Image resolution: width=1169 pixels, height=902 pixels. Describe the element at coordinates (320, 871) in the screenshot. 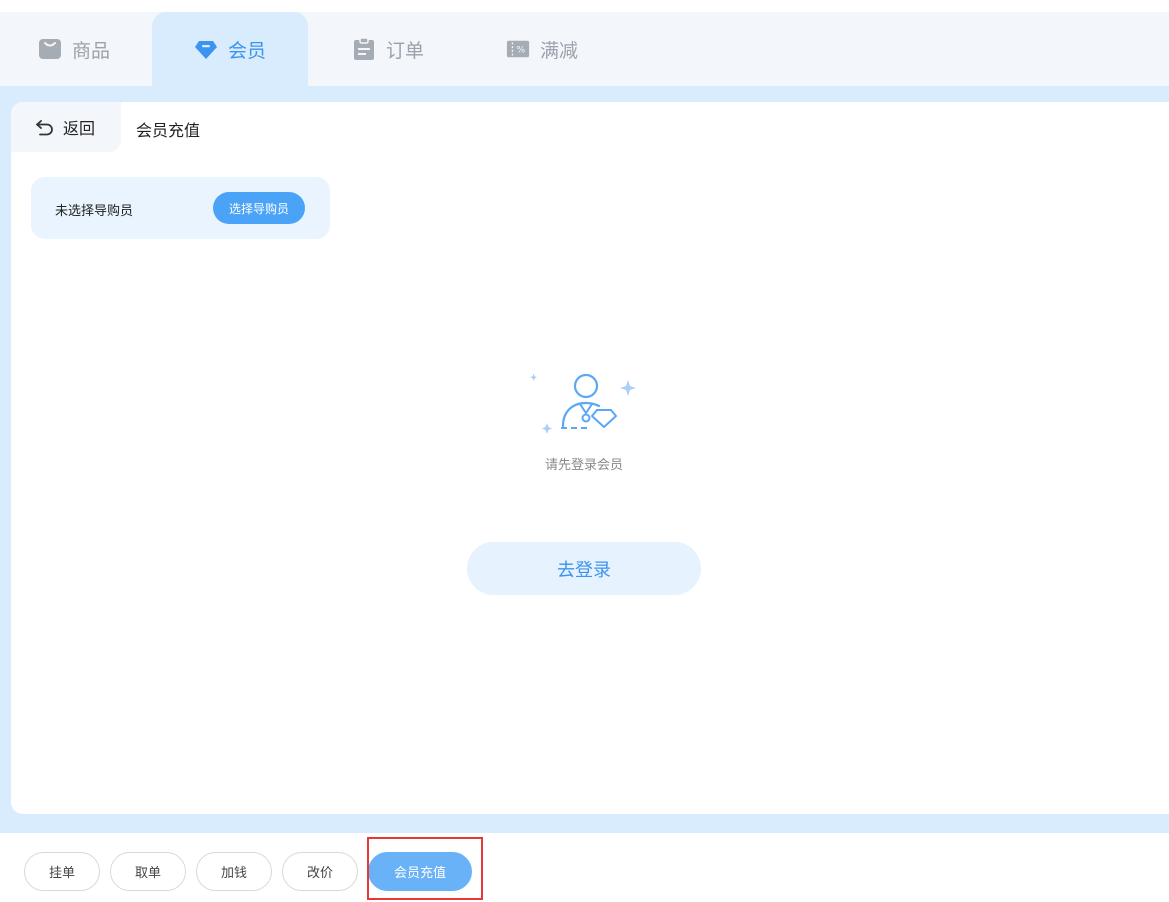

I see `change-price-button: 改价` at that location.